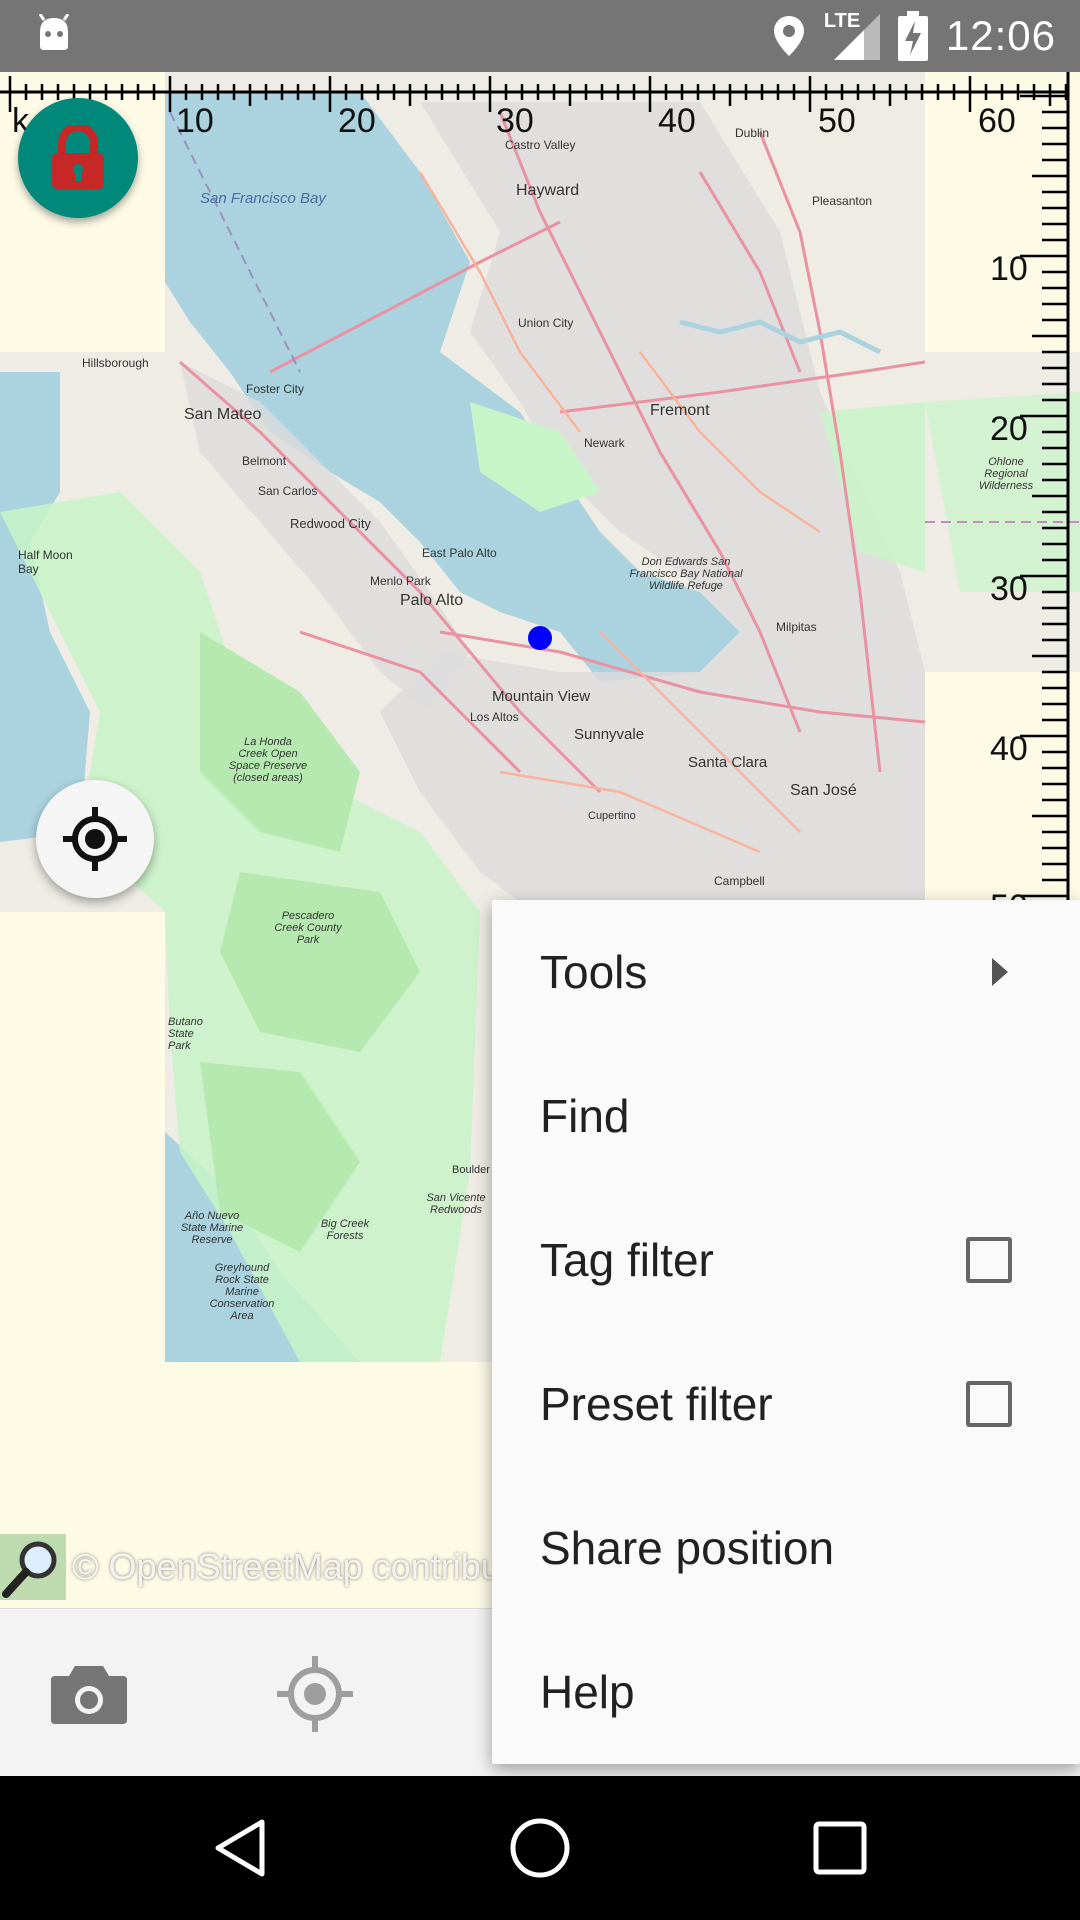  What do you see at coordinates (627, 1260) in the screenshot?
I see `menu-item-label: Tag filter` at bounding box center [627, 1260].